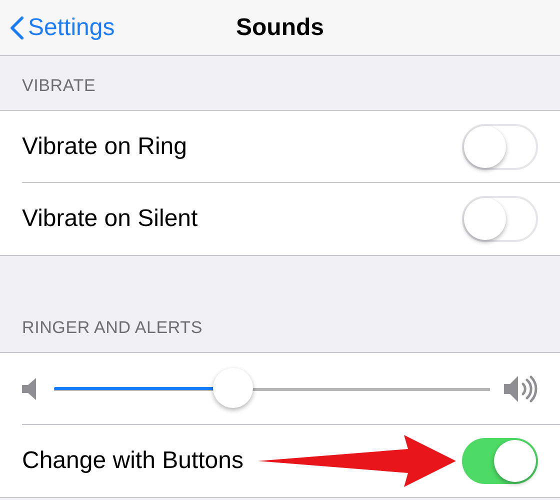 The width and height of the screenshot is (560, 500). Describe the element at coordinates (110, 219) in the screenshot. I see `setting-label: Vibrate on Silent` at that location.